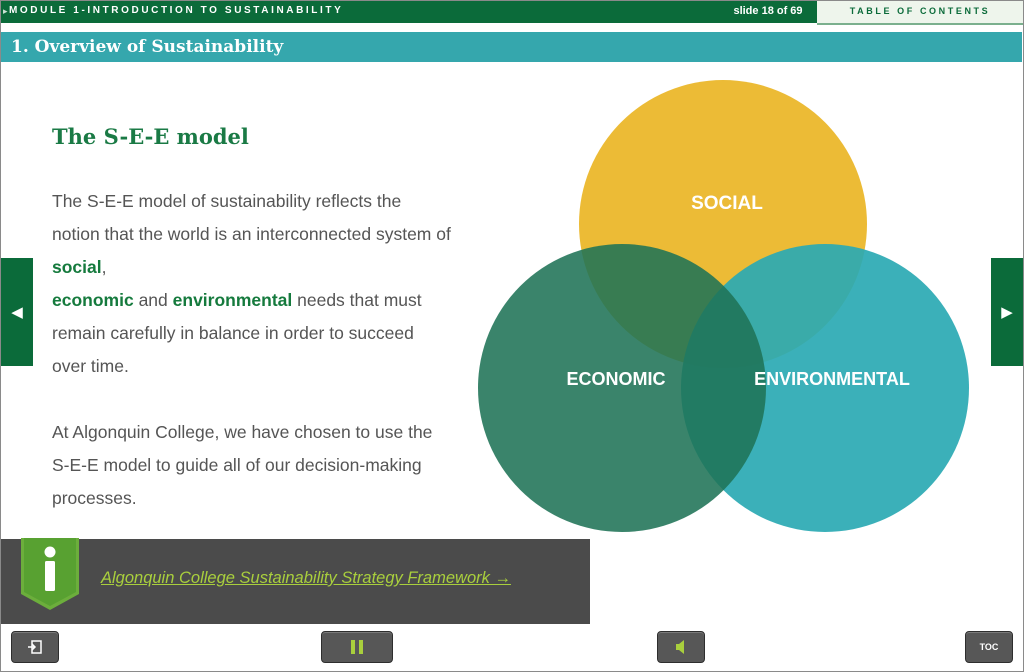  What do you see at coordinates (511, 47) in the screenshot?
I see `section-bar: 1. Overview of Sustainability` at bounding box center [511, 47].